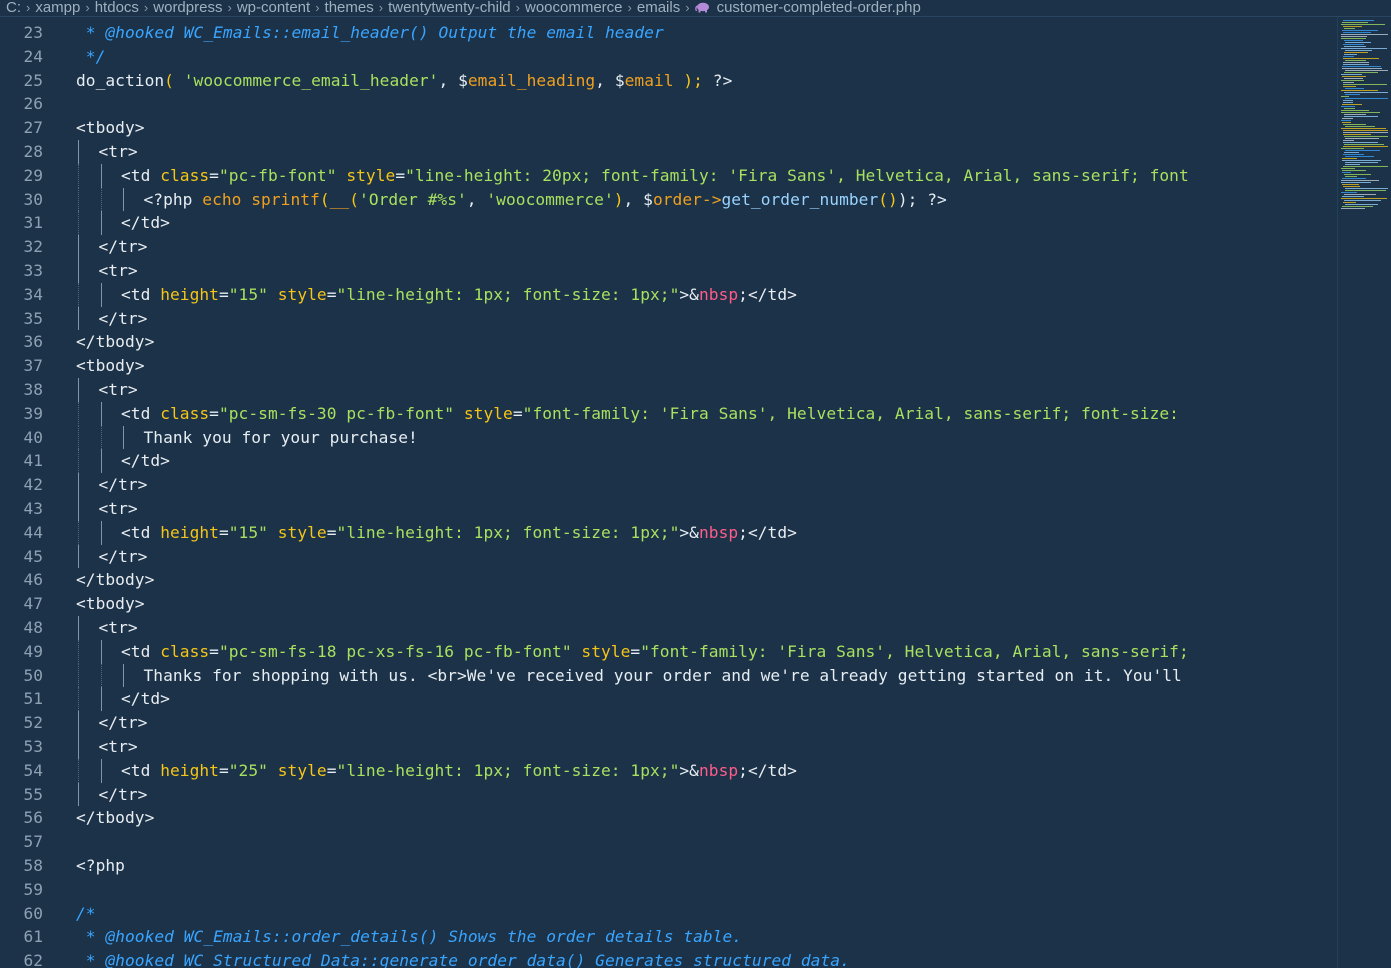 The width and height of the screenshot is (1391, 968). I want to click on code-token: $, so click(619, 80).